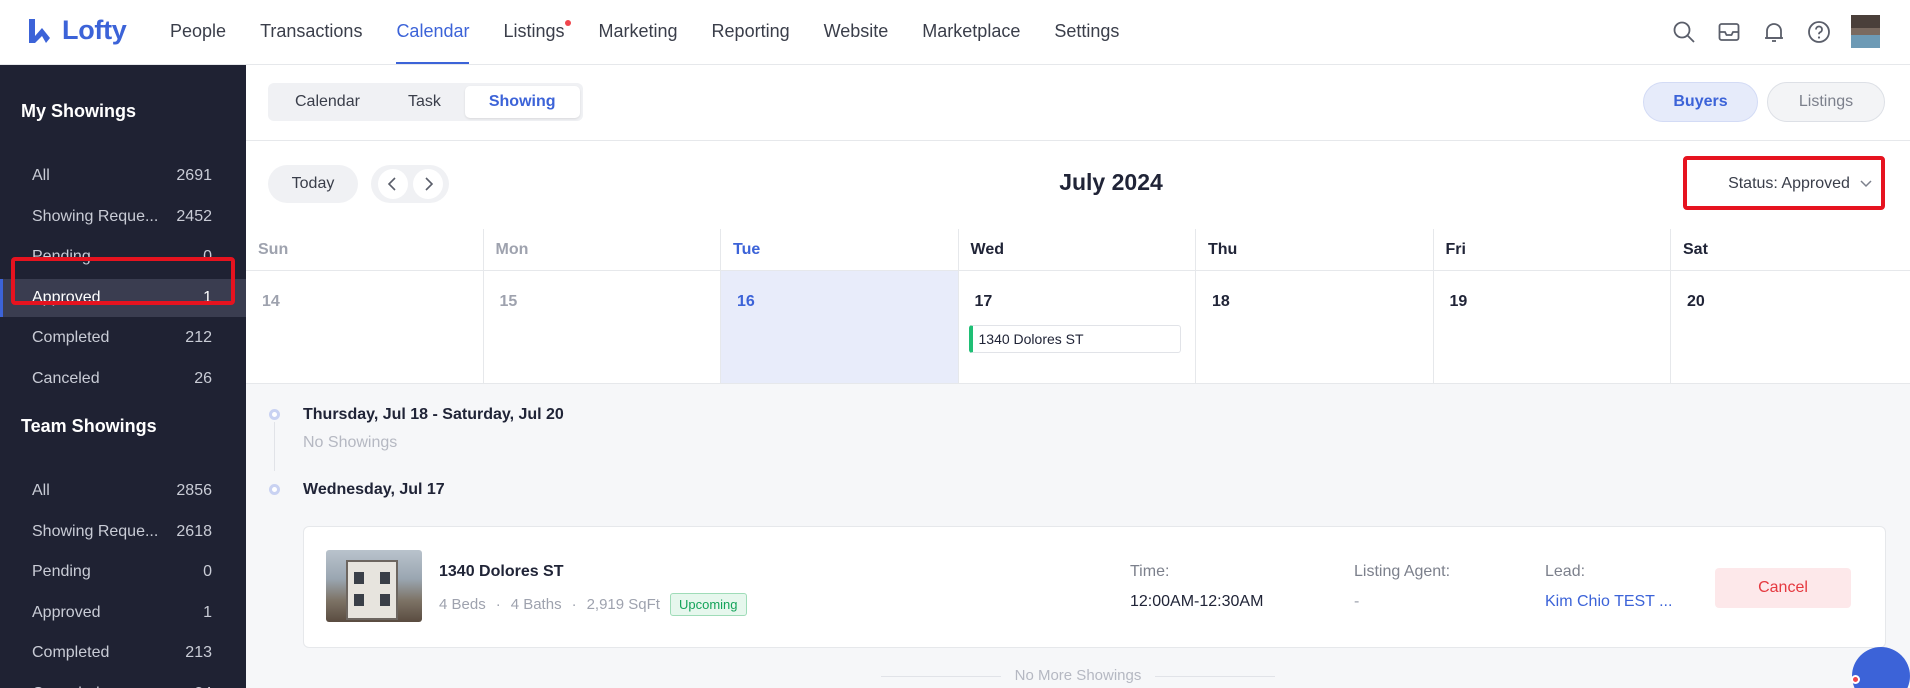 The height and width of the screenshot is (688, 1910). I want to click on day-name: Sun, so click(273, 249).